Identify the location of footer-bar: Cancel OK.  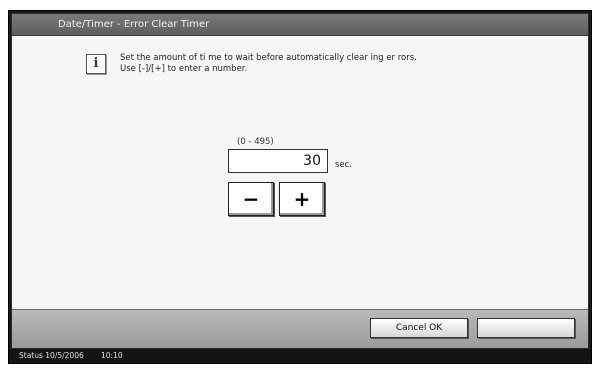
(300, 328).